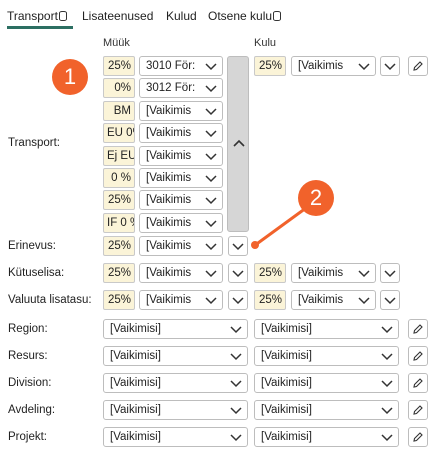  I want to click on callout-badge-2: 2, so click(316, 198).